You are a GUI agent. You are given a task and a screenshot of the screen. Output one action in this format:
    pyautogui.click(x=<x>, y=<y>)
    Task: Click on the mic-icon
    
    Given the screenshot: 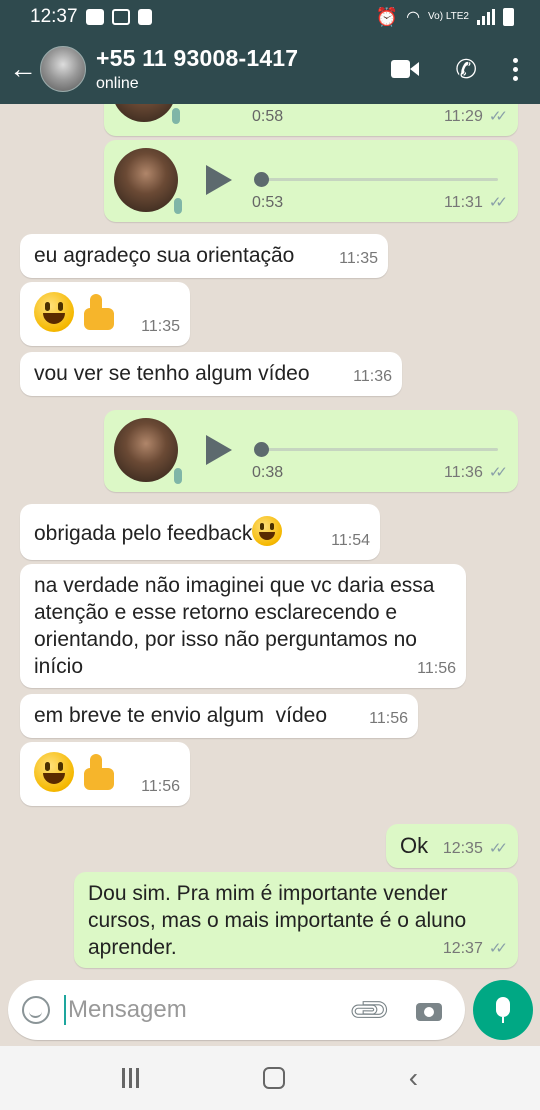 What is the action you would take?
    pyautogui.click(x=503, y=1010)
    